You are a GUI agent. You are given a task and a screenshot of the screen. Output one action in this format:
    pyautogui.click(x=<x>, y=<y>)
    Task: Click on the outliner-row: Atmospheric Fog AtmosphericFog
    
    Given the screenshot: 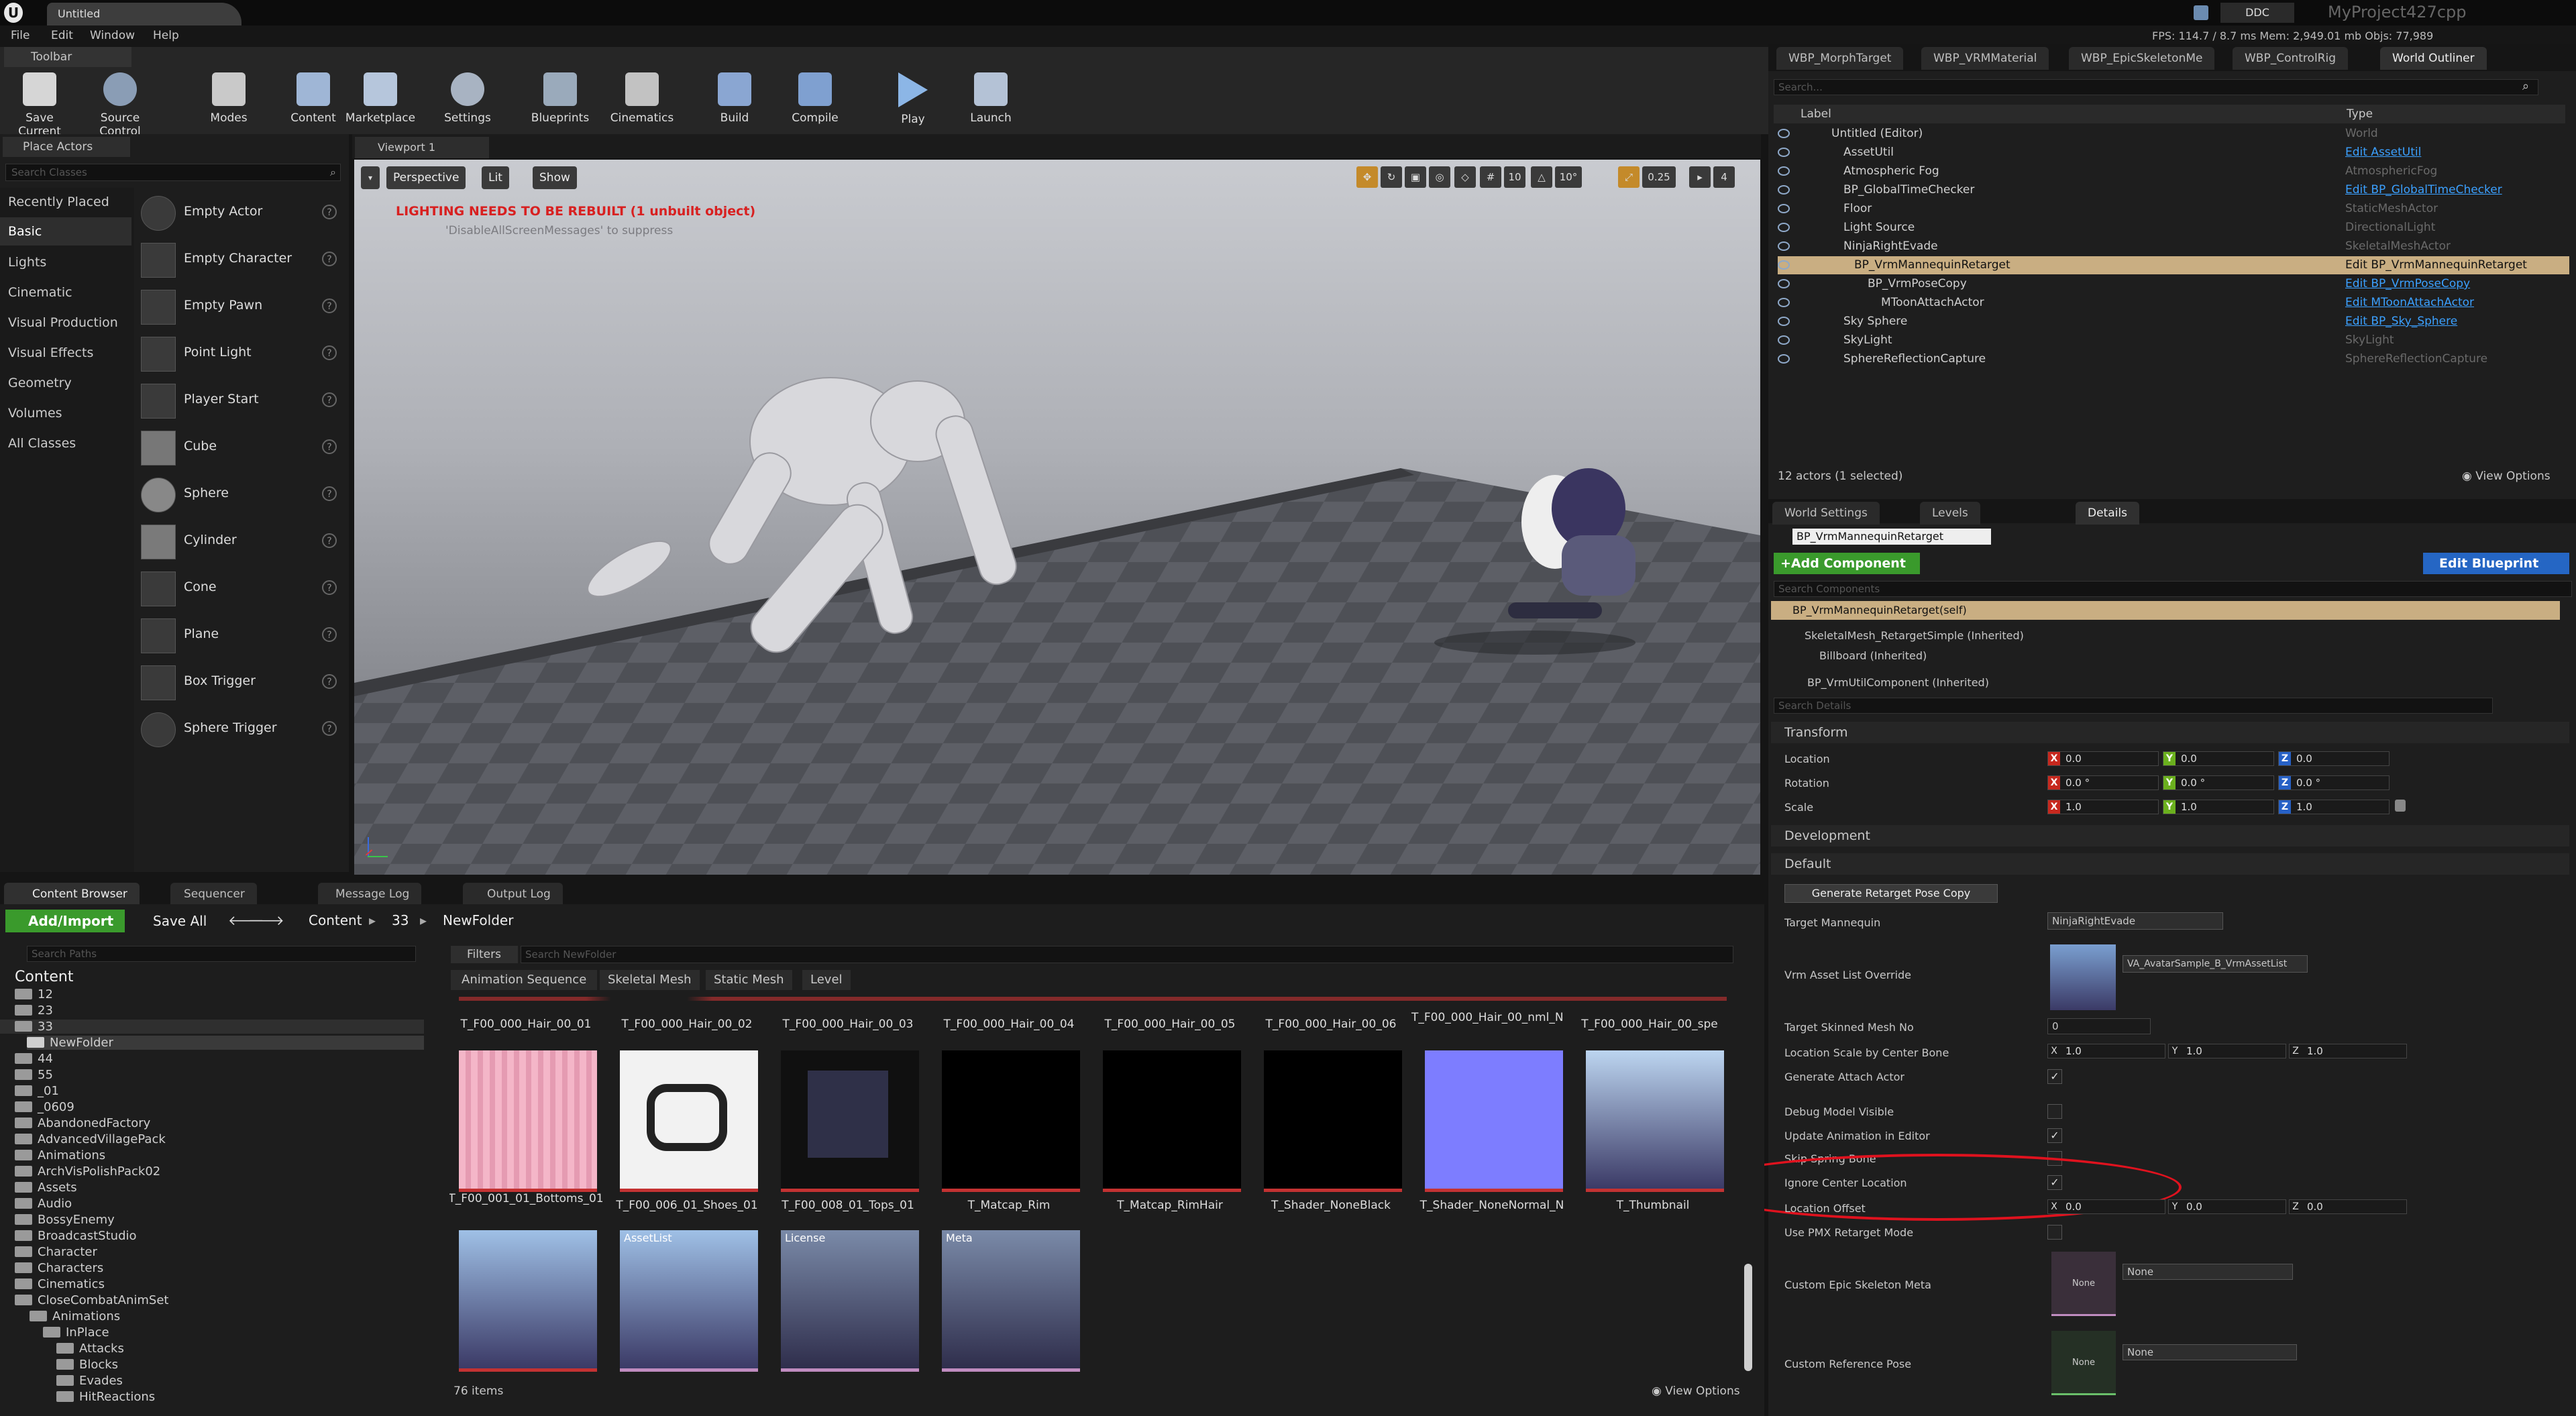 What is the action you would take?
    pyautogui.click(x=2173, y=171)
    